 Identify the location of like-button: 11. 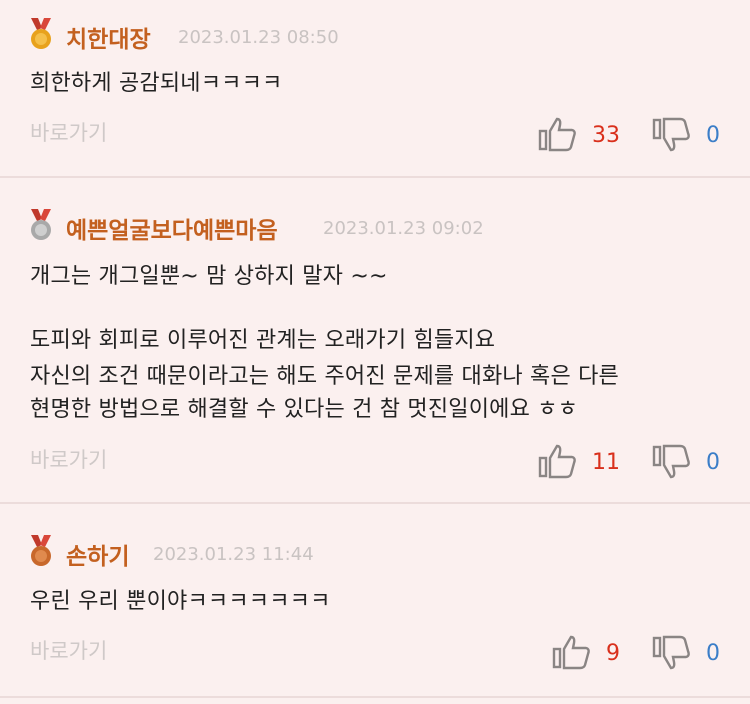
(579, 462).